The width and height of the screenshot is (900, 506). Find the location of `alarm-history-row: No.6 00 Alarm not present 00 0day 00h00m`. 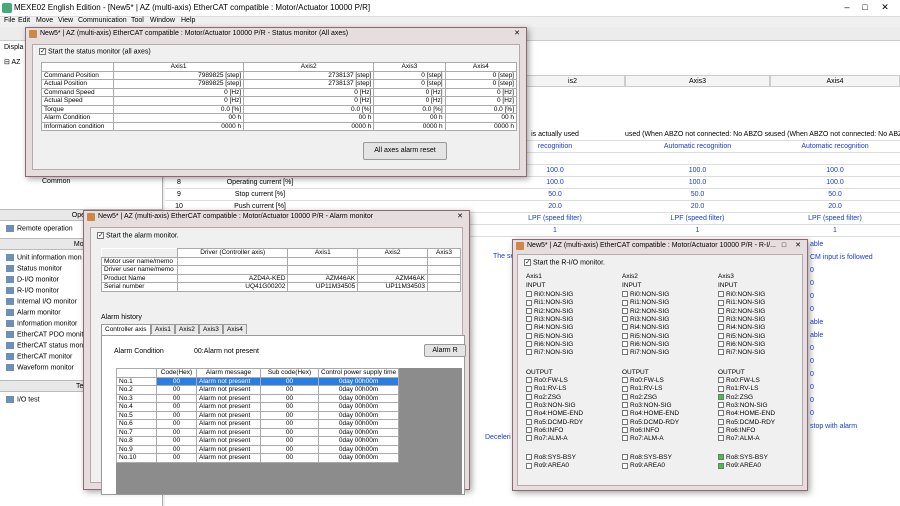

alarm-history-row: No.6 00 Alarm not present 00 0day 00h00m is located at coordinates (258, 424).